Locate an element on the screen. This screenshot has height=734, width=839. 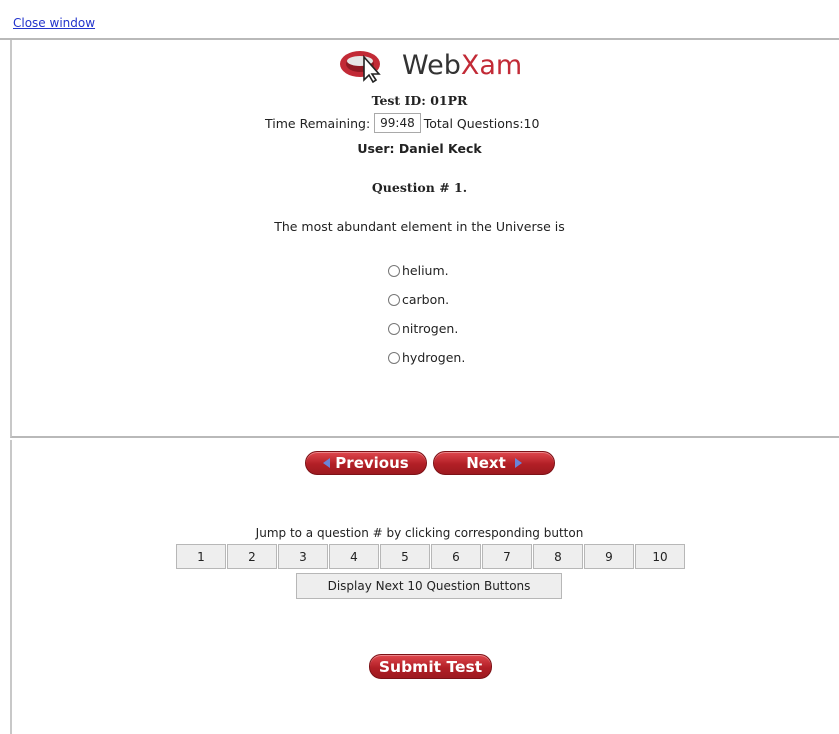
logo-text: WebXam is located at coordinates (462, 65).